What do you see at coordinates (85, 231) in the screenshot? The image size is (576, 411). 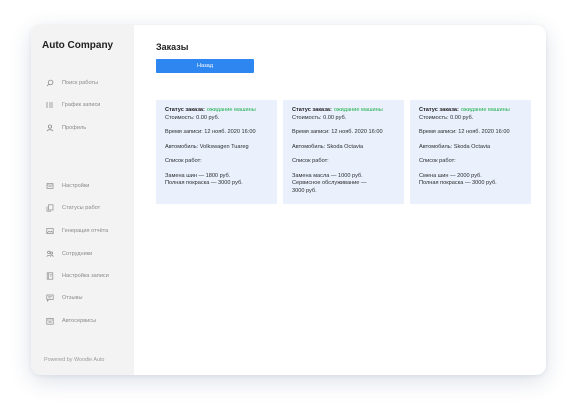 I see `sidebar-item-label: Генерация отчёта` at bounding box center [85, 231].